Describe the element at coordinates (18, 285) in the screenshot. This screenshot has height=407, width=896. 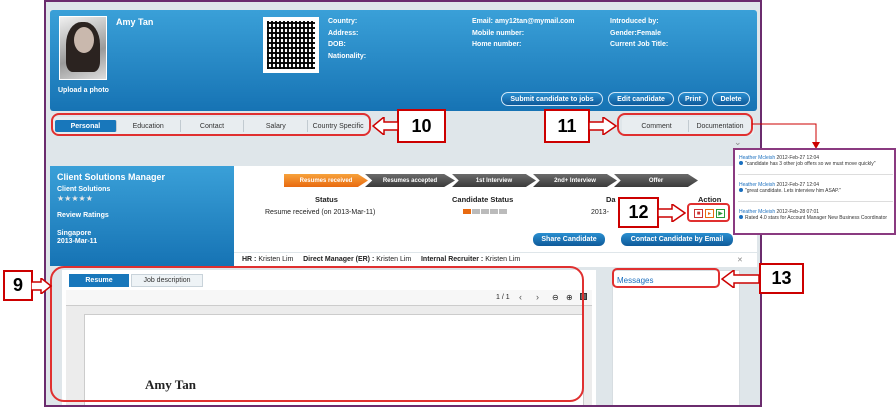
I see `callout-9: 9` at that location.